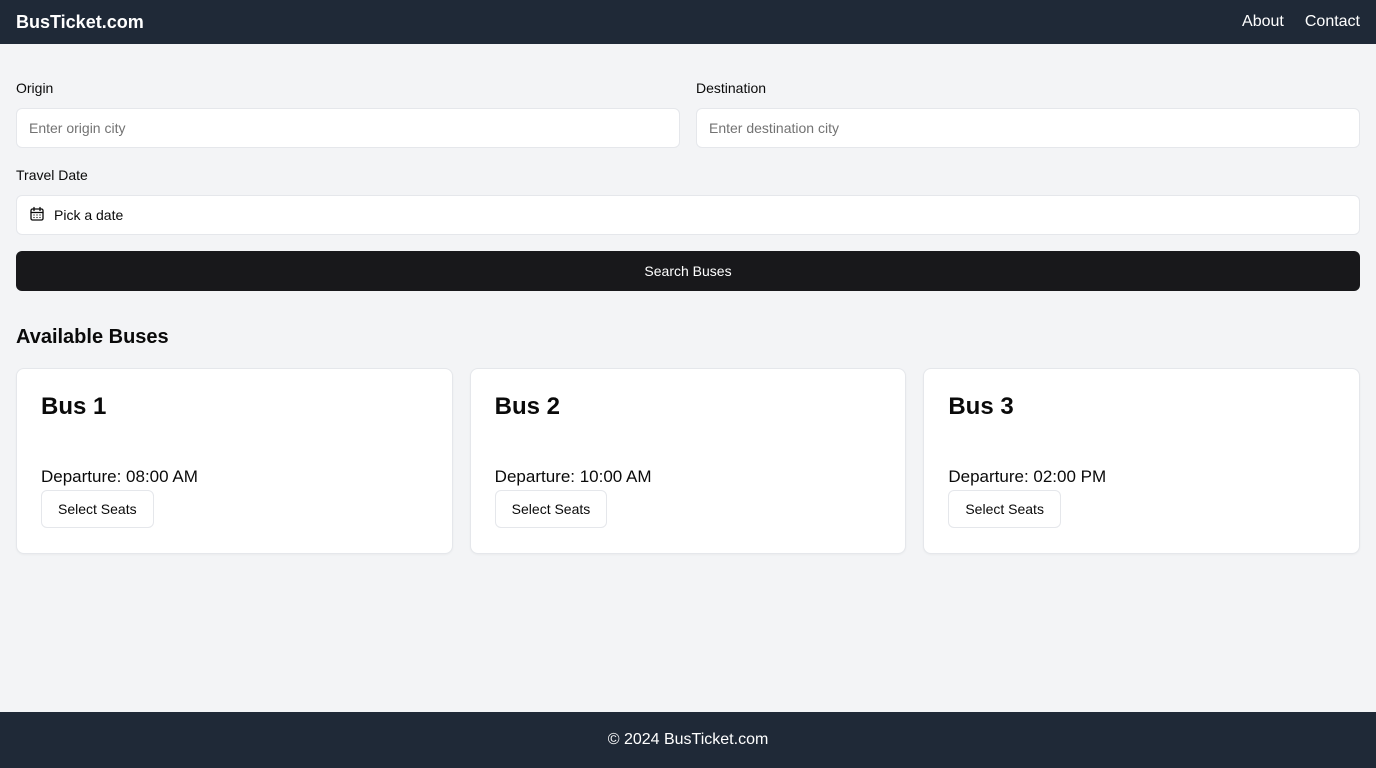  Describe the element at coordinates (1028, 128) in the screenshot. I see `destination-input` at that location.